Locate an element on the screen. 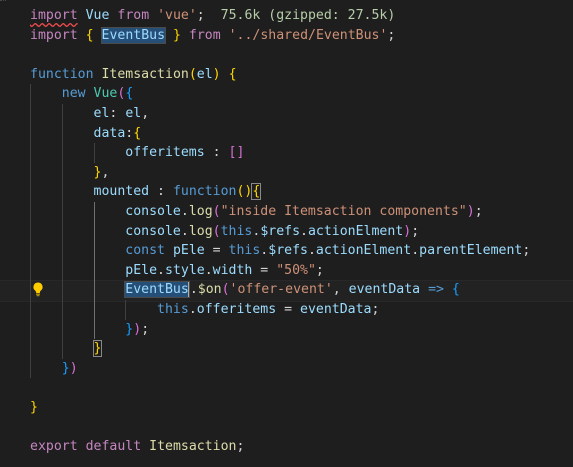 Image resolution: width=573 pixels, height=467 pixels. code-token: from is located at coordinates (204, 35).